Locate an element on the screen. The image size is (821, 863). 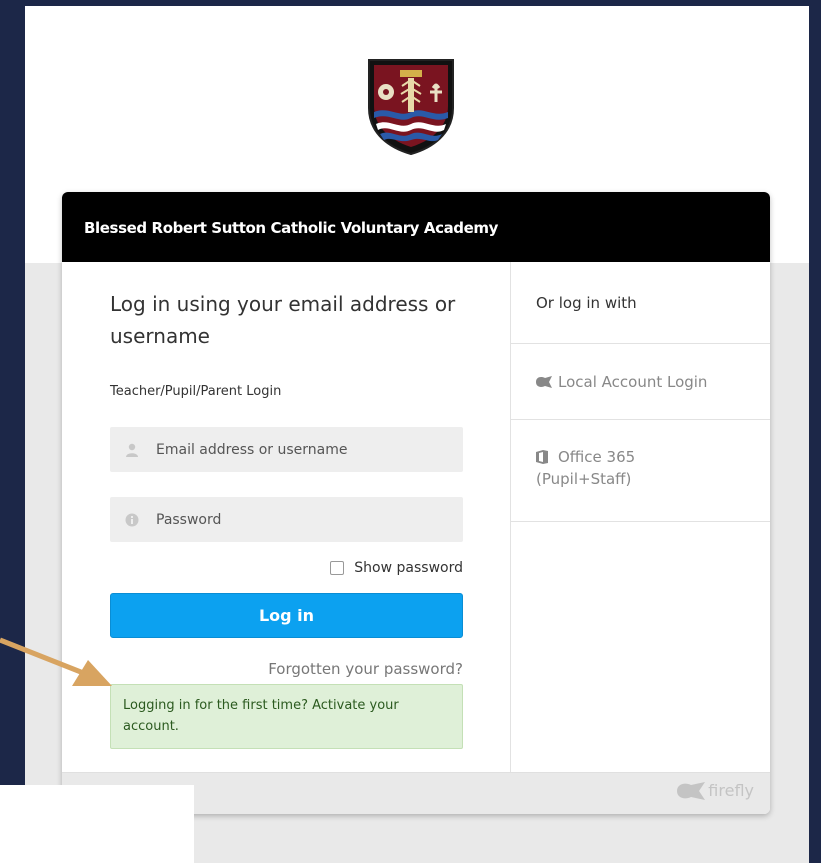
firefly-icon is located at coordinates (544, 382).